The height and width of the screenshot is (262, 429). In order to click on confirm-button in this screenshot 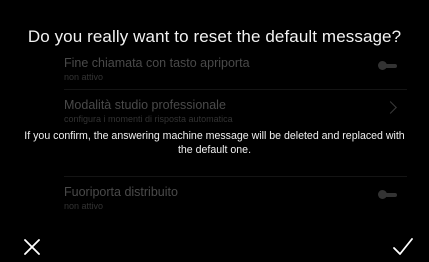, I will do `click(403, 247)`.